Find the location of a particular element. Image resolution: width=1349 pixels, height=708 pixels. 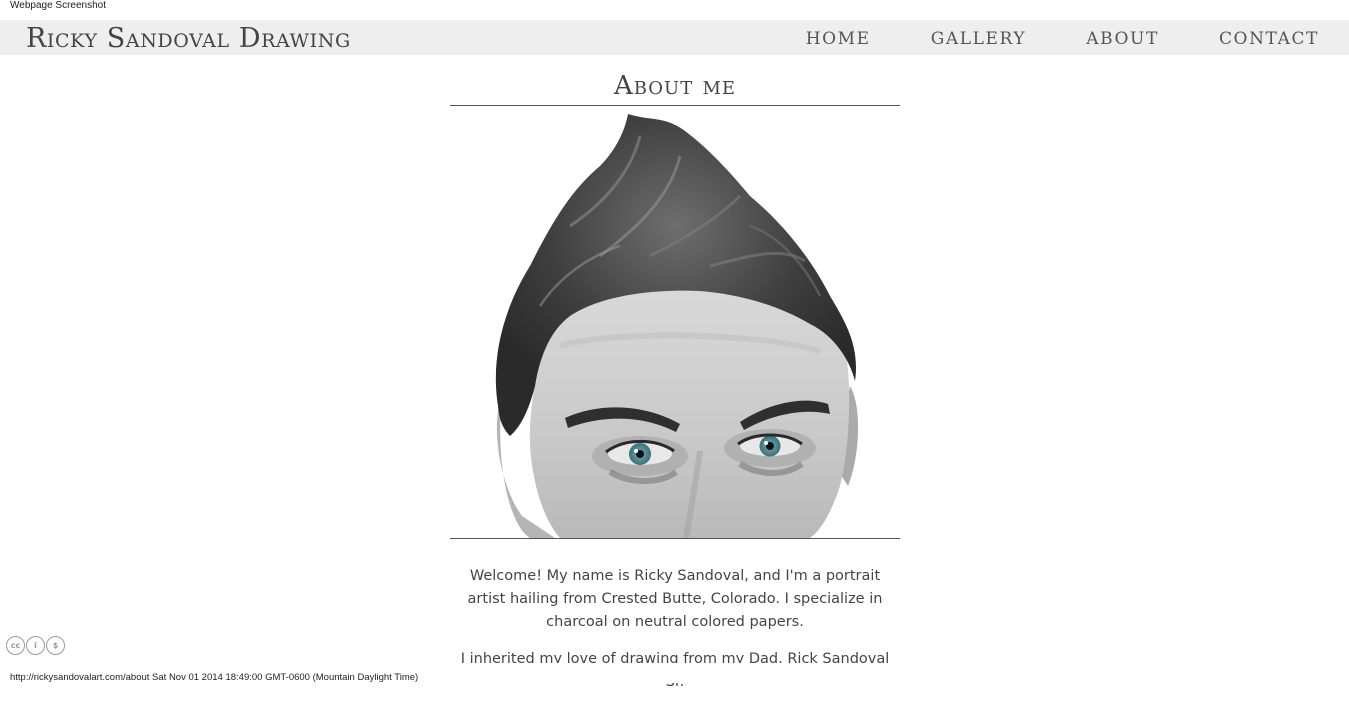

page-title: About me is located at coordinates (675, 80).